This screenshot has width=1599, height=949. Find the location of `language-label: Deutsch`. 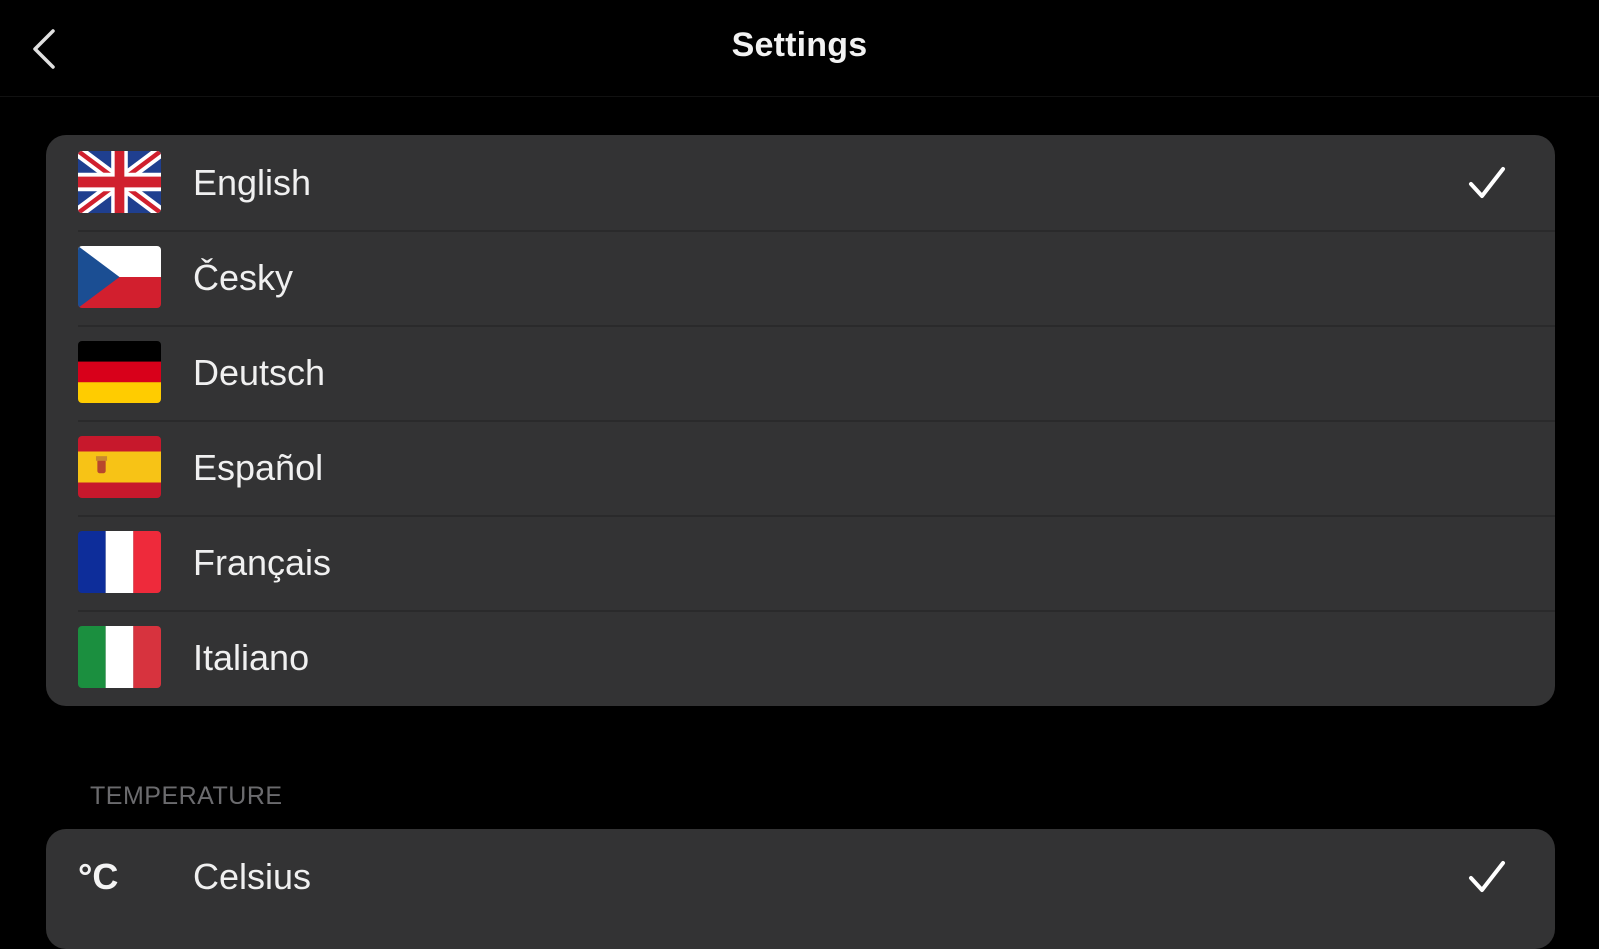

language-label: Deutsch is located at coordinates (259, 372).